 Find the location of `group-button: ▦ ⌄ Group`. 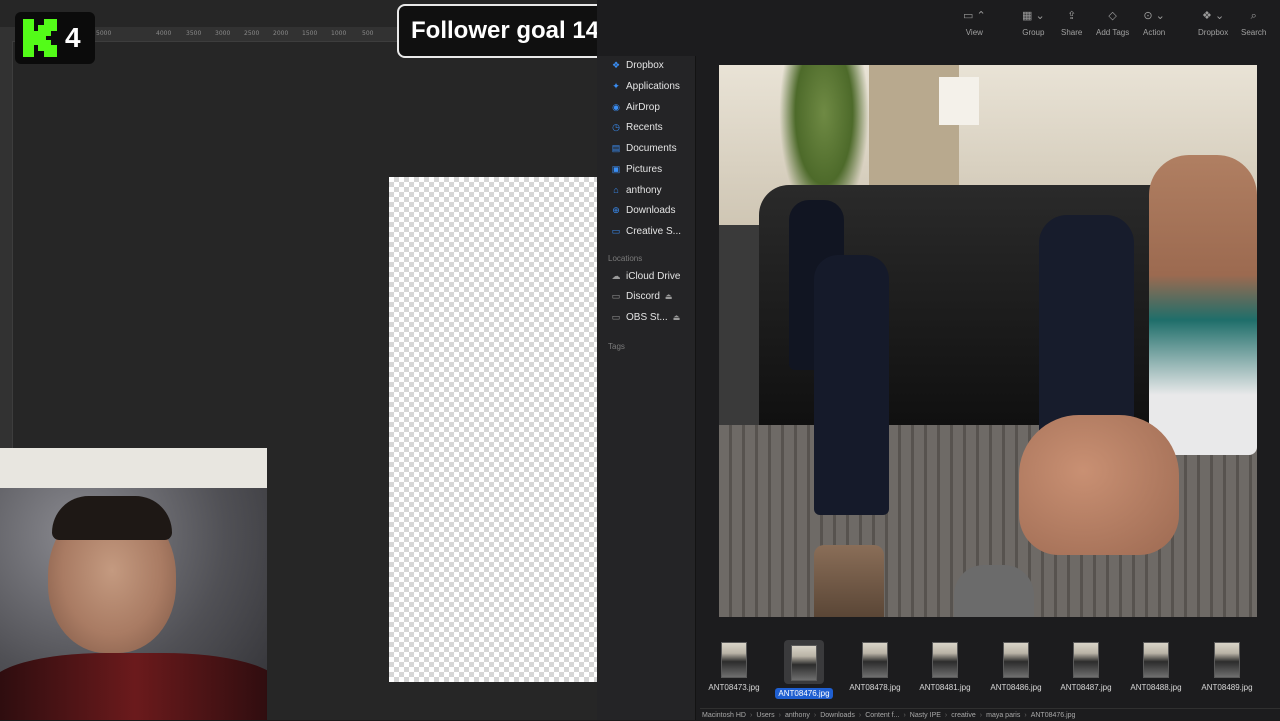

group-button: ▦ ⌄ Group is located at coordinates (1033, 23).